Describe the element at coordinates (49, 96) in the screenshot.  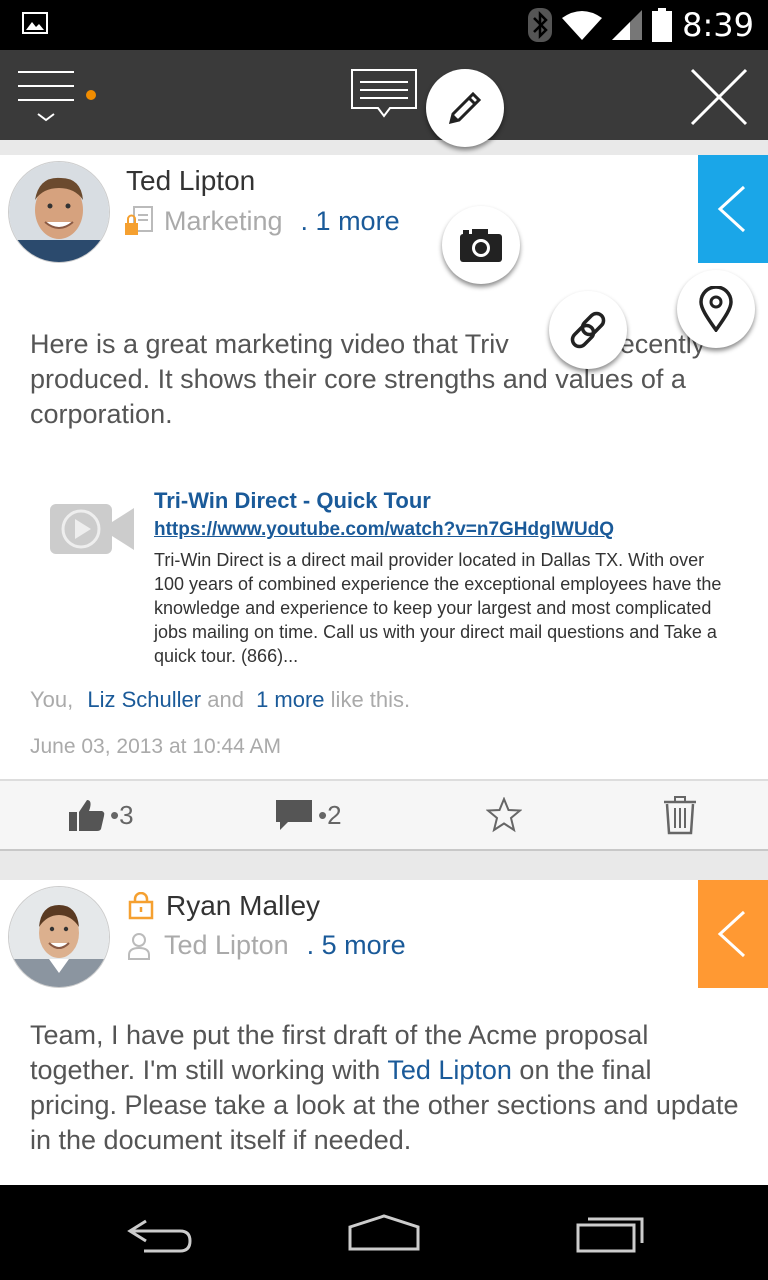
I see `menu-icon` at that location.